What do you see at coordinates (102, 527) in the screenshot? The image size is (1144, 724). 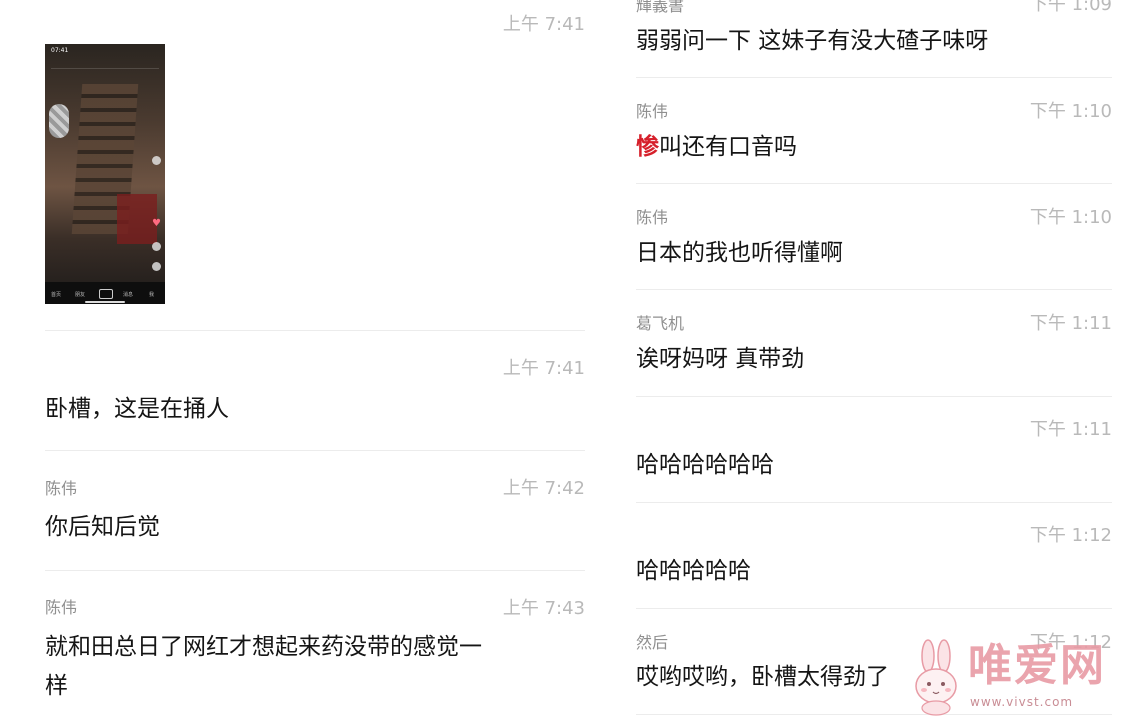 I see `message-text: 你后知后觉` at bounding box center [102, 527].